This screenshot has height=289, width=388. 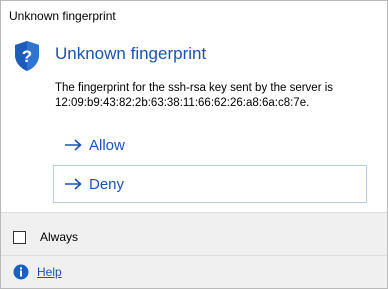 I want to click on title-bar: Unknown fingerprint, so click(x=194, y=16).